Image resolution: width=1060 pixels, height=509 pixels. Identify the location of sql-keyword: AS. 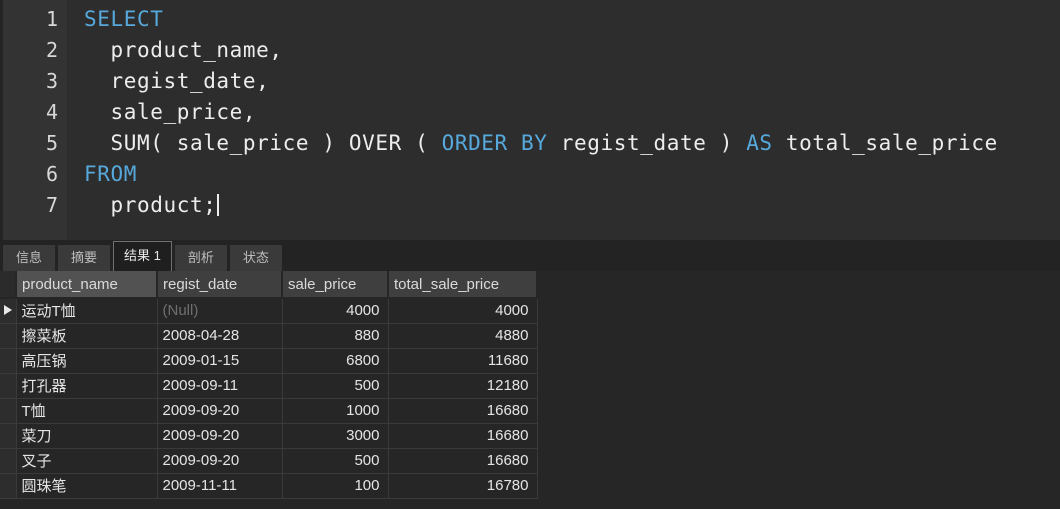
(759, 143).